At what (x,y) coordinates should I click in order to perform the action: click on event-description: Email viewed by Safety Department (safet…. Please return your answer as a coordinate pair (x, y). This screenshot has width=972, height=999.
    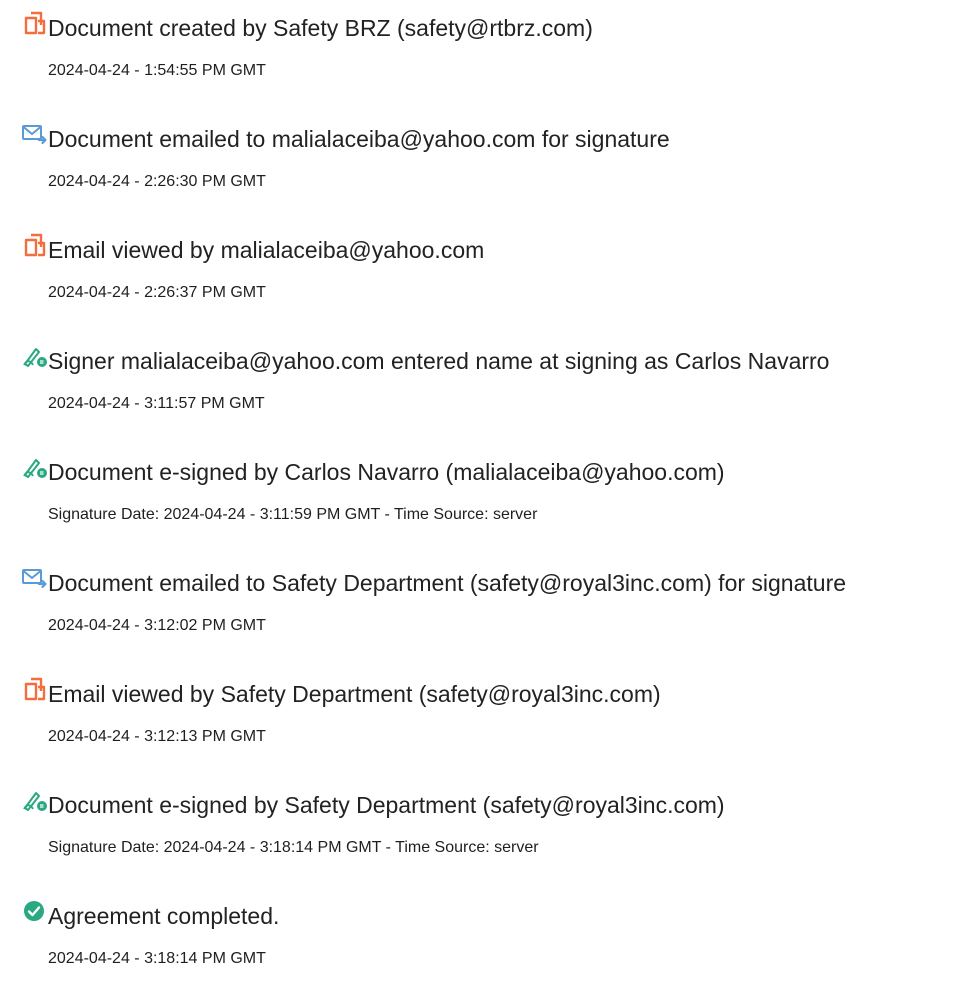
    Looking at the image, I should click on (354, 694).